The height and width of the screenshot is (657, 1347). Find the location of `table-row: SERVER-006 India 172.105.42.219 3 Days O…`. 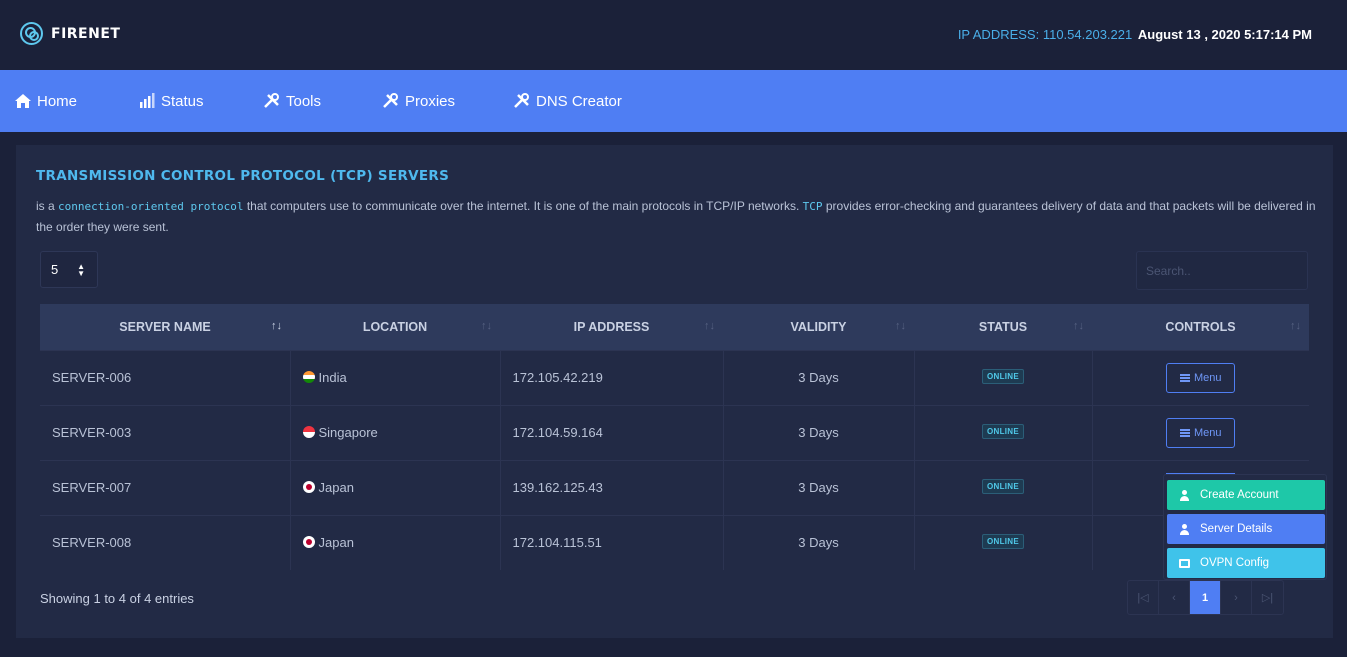

table-row: SERVER-006 India 172.105.42.219 3 Days O… is located at coordinates (674, 377).